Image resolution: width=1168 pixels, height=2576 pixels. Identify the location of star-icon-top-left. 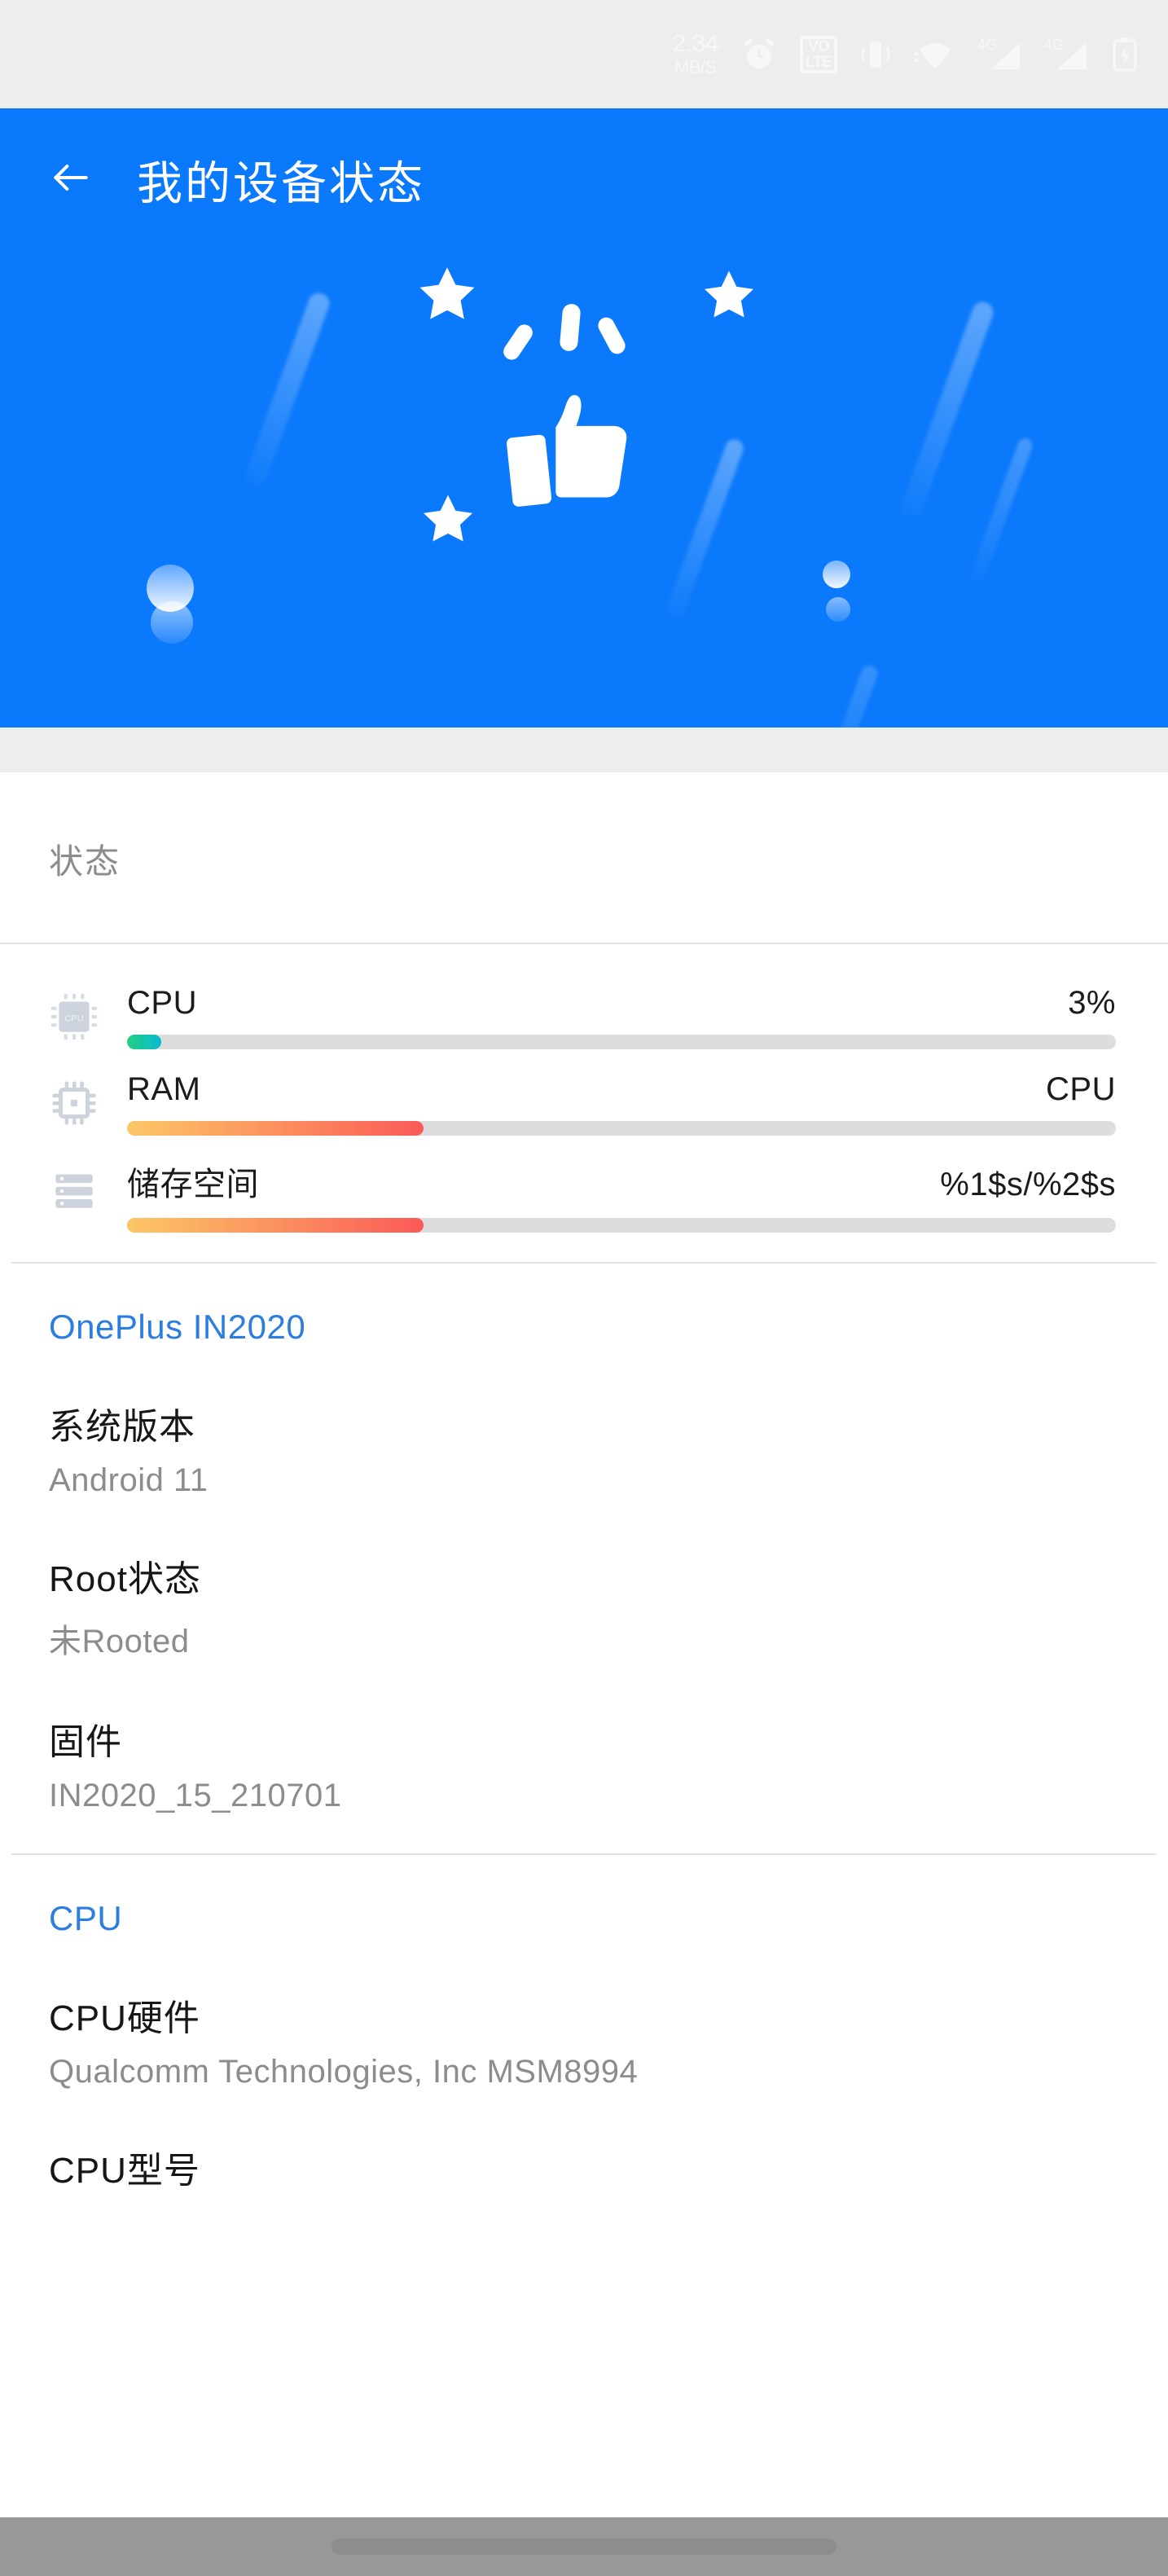
(447, 297).